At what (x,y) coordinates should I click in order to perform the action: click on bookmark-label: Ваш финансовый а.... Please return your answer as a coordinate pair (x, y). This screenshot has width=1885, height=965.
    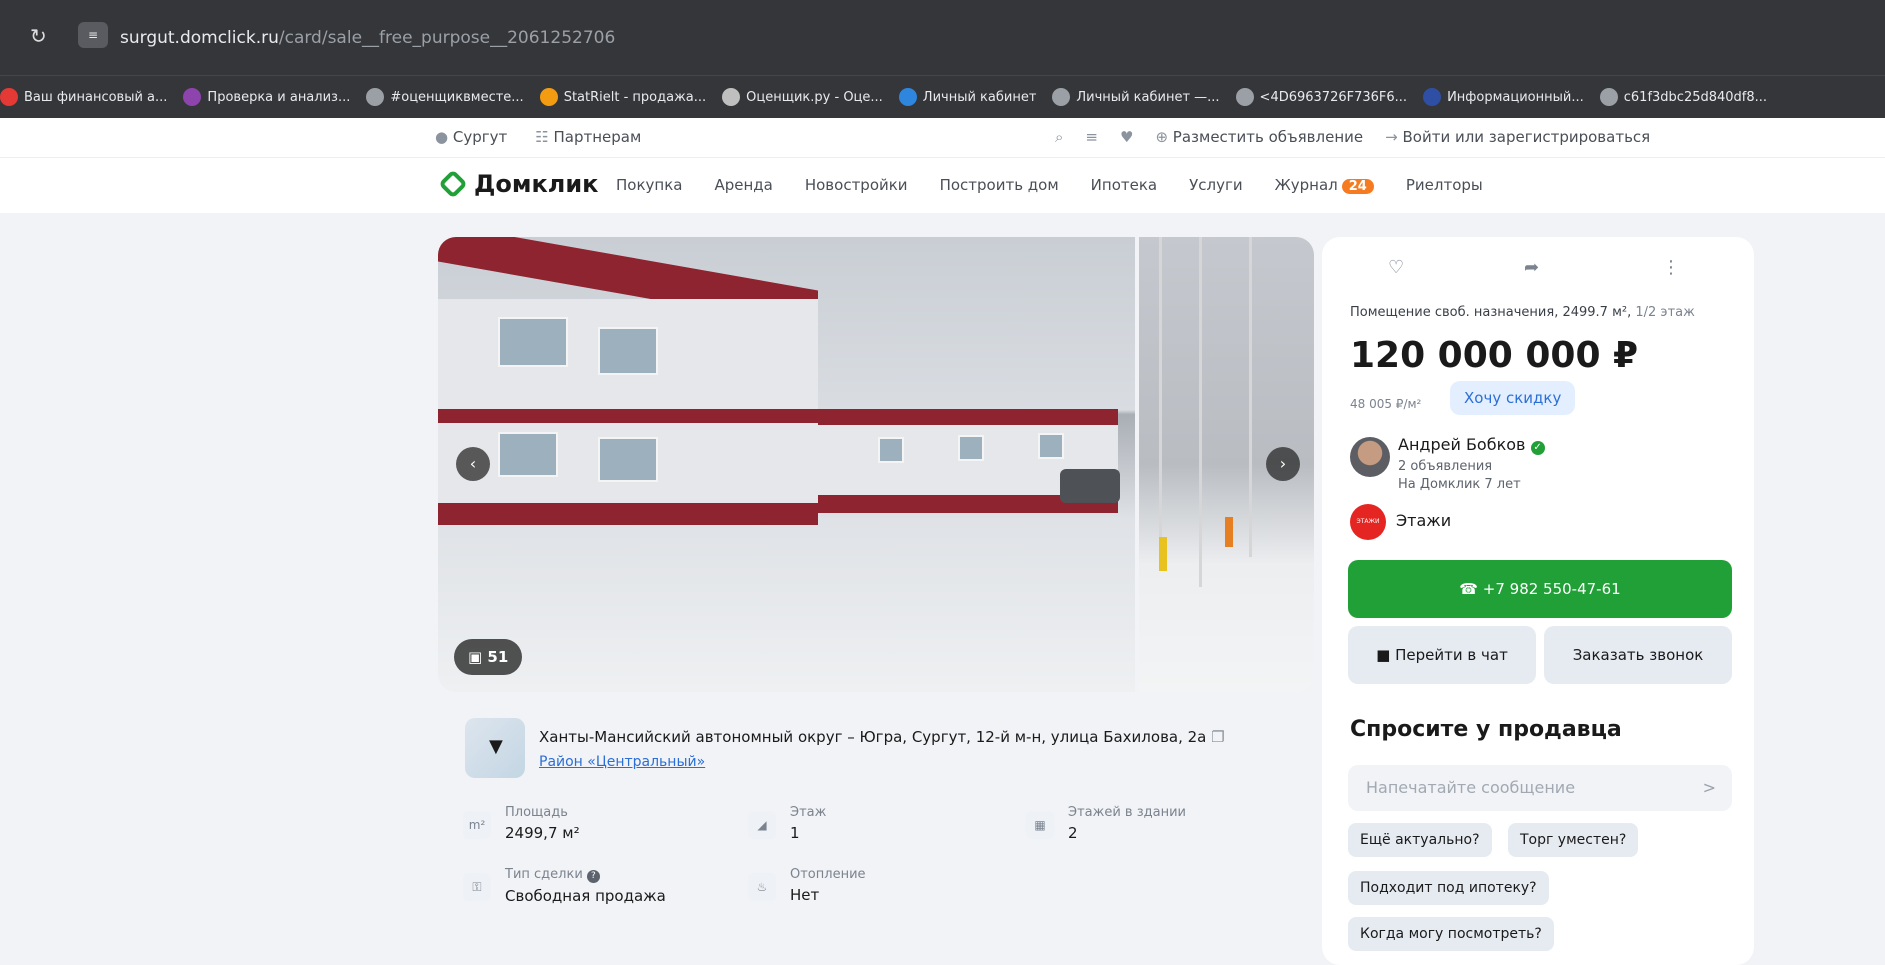
    Looking at the image, I should click on (96, 97).